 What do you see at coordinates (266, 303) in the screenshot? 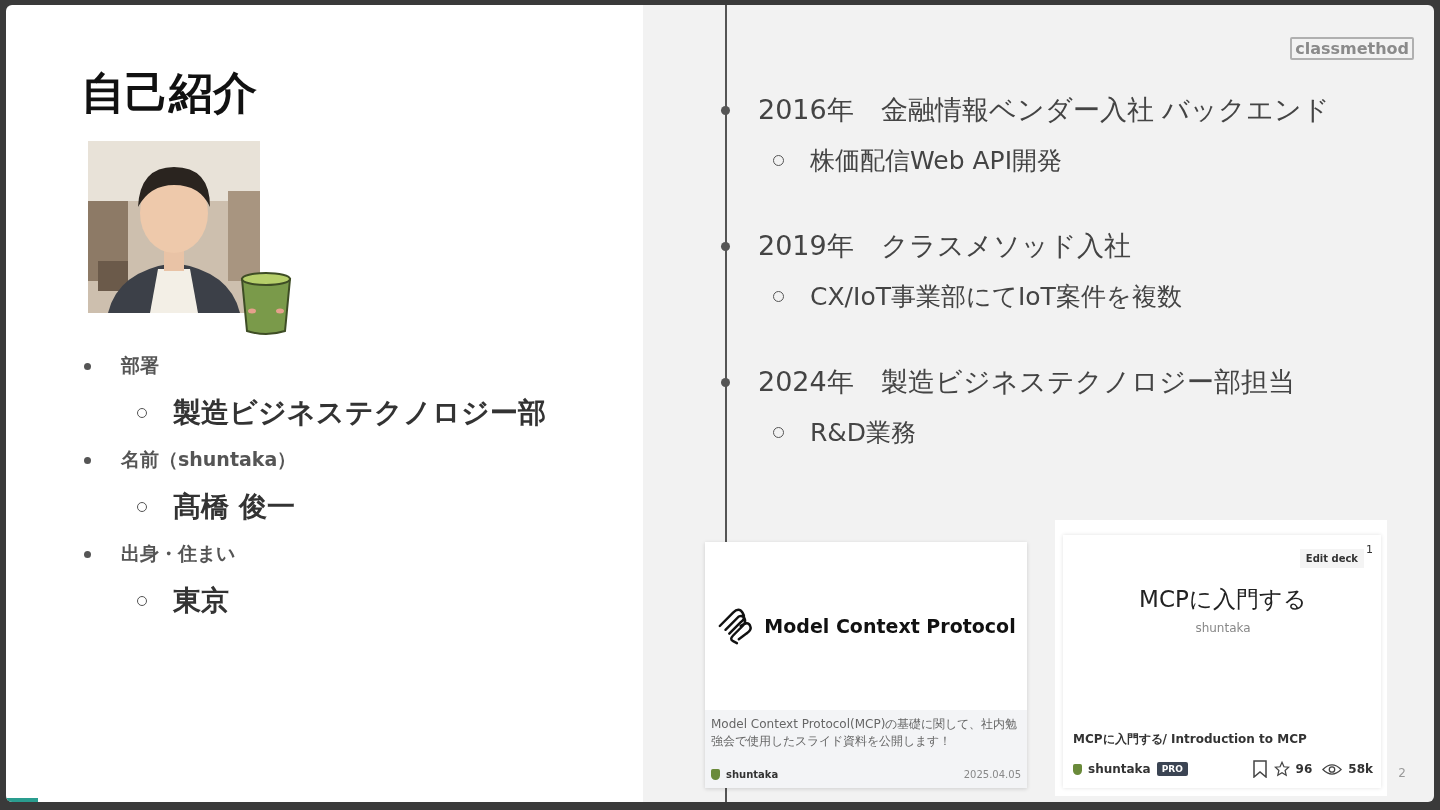
I see `tea-cup-icon` at bounding box center [266, 303].